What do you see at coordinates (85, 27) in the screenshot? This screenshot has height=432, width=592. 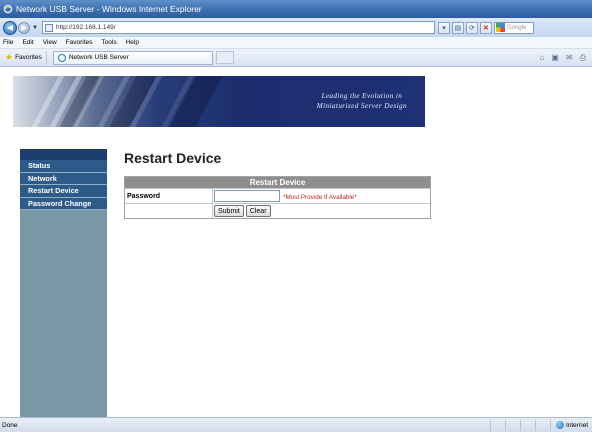 I see `address-url: http://192.168.1.149/` at bounding box center [85, 27].